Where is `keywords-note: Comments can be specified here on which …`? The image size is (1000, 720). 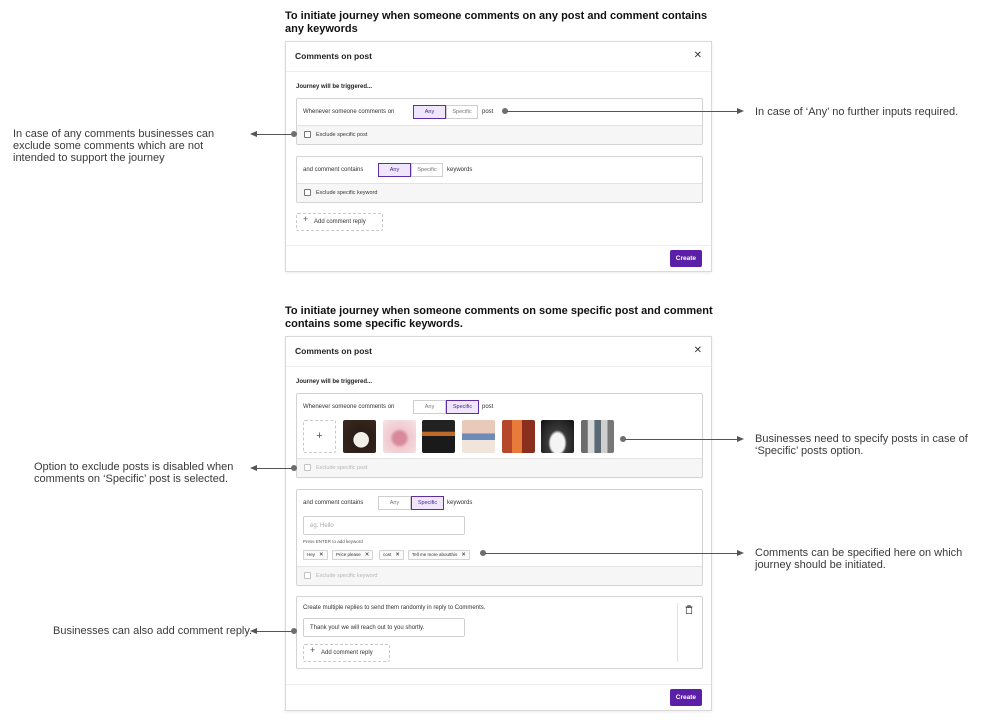 keywords-note: Comments can be specified here on which … is located at coordinates (859, 559).